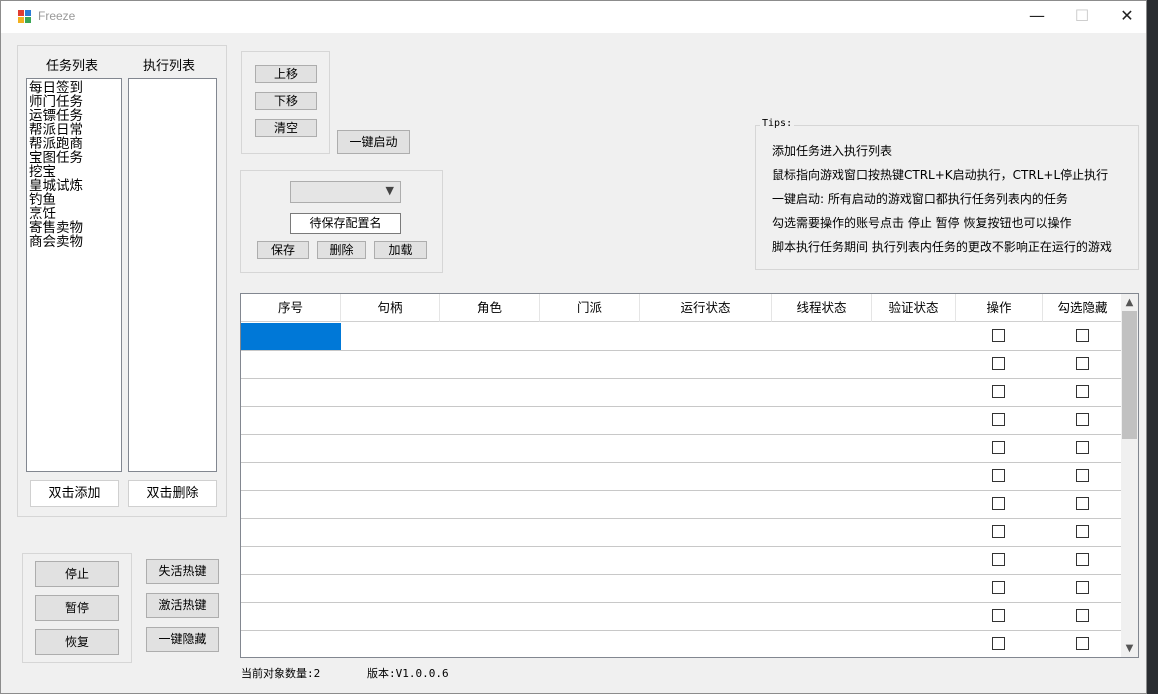 Image resolution: width=1158 pixels, height=694 pixels. I want to click on save-config-button: 保存, so click(283, 250).